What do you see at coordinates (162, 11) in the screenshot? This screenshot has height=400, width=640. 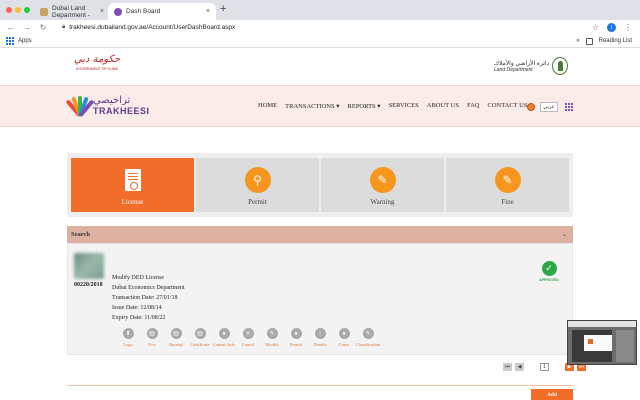 I see `tab-dash-board: Dash Board ×` at bounding box center [162, 11].